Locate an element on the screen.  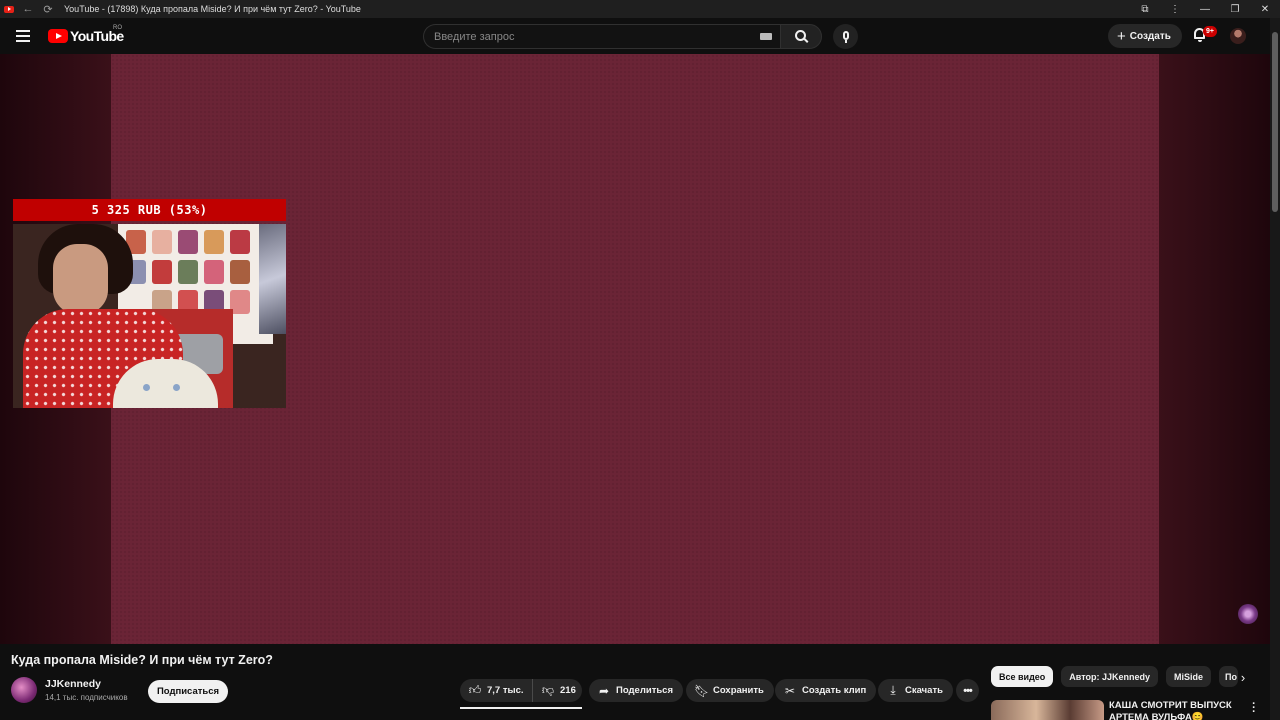
notifications-badge: 9+ is located at coordinates (1210, 31).